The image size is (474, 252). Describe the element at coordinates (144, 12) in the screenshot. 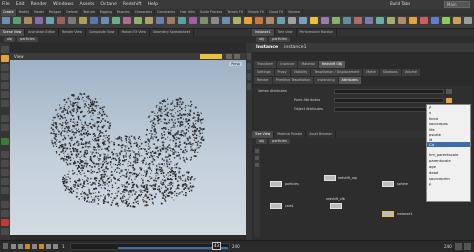

I see `shelf-tab: Characters` at that location.